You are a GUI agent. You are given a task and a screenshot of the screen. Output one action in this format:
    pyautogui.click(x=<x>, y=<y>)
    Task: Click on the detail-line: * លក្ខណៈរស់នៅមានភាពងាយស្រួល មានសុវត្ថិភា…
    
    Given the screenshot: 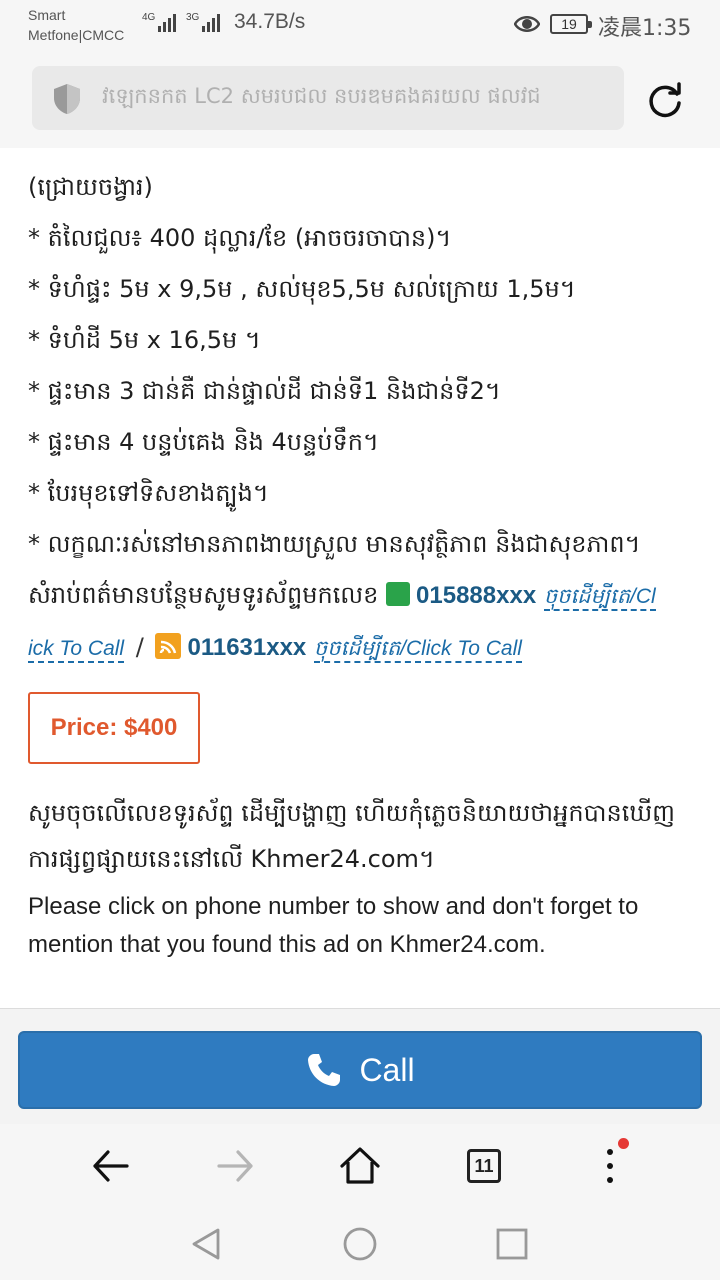 What is the action you would take?
    pyautogui.click(x=334, y=544)
    